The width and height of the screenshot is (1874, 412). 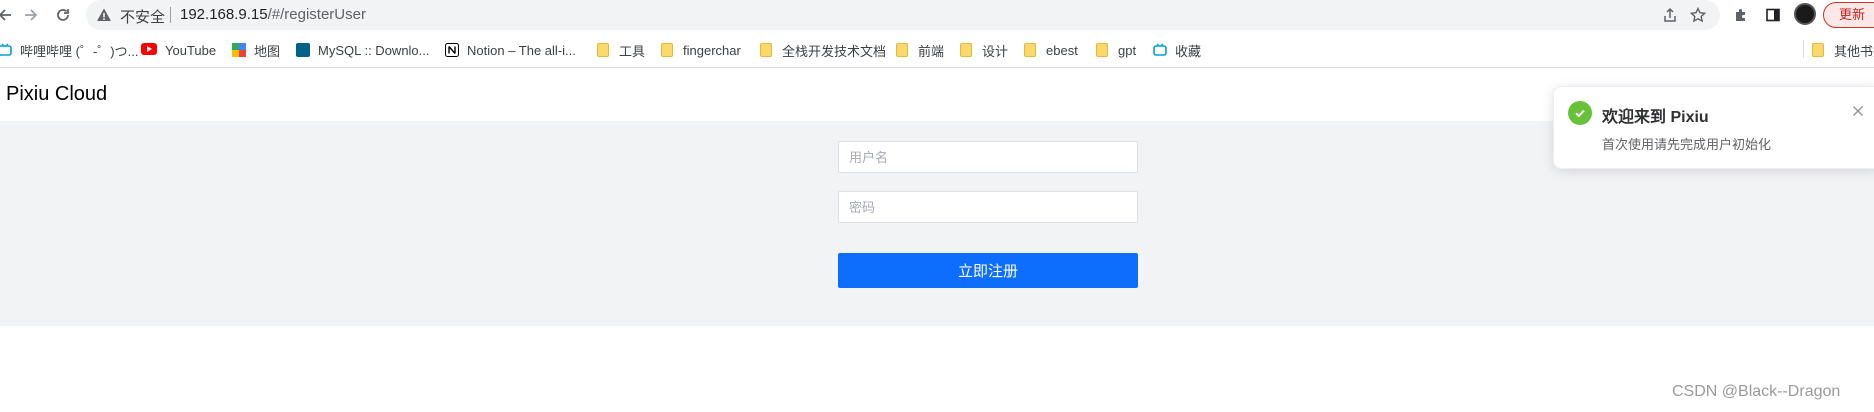 What do you see at coordinates (1116, 50) in the screenshot?
I see `bookmark-folder-gpt: gpt` at bounding box center [1116, 50].